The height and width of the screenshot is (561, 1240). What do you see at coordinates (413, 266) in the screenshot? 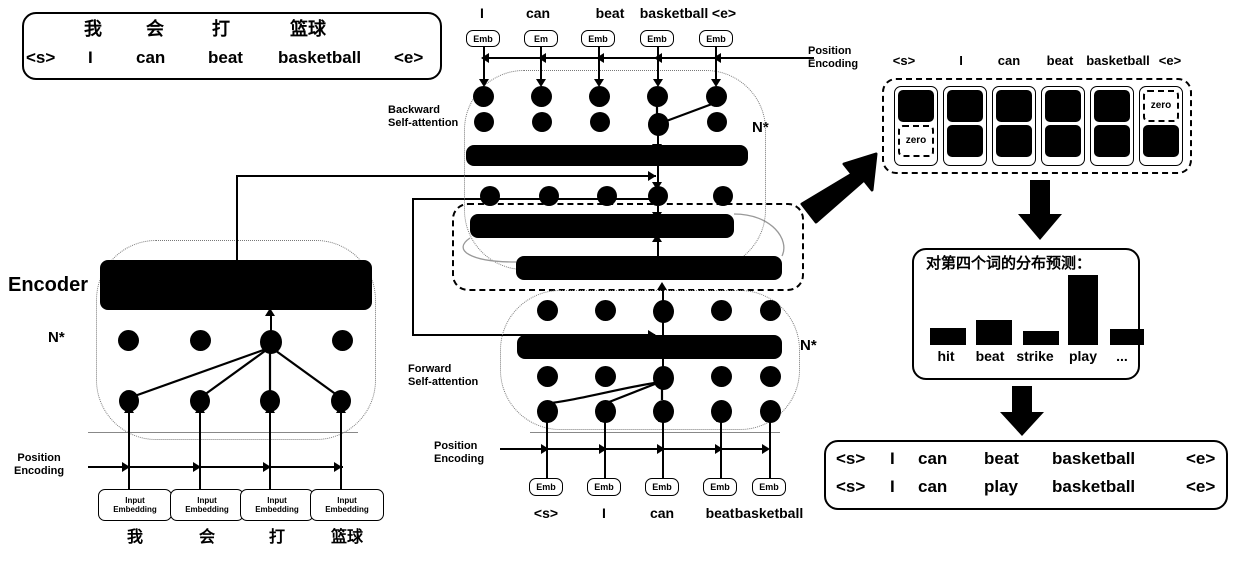
I see `encoder-to-forward-vline` at bounding box center [413, 266].